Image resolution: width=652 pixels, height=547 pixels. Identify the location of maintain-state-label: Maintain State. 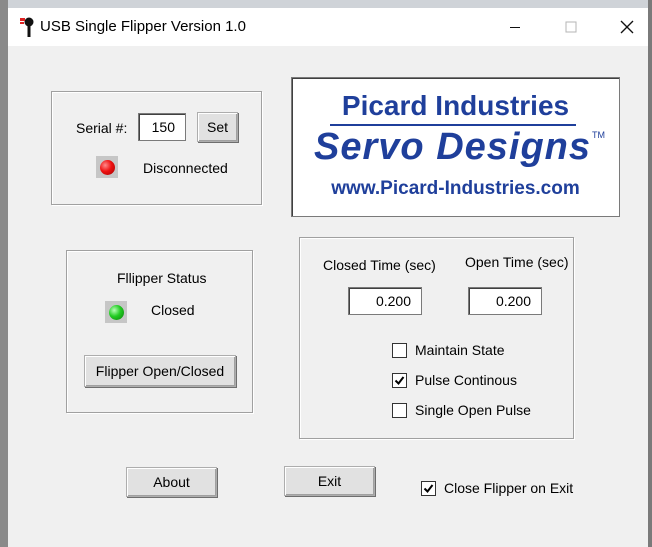
(460, 350).